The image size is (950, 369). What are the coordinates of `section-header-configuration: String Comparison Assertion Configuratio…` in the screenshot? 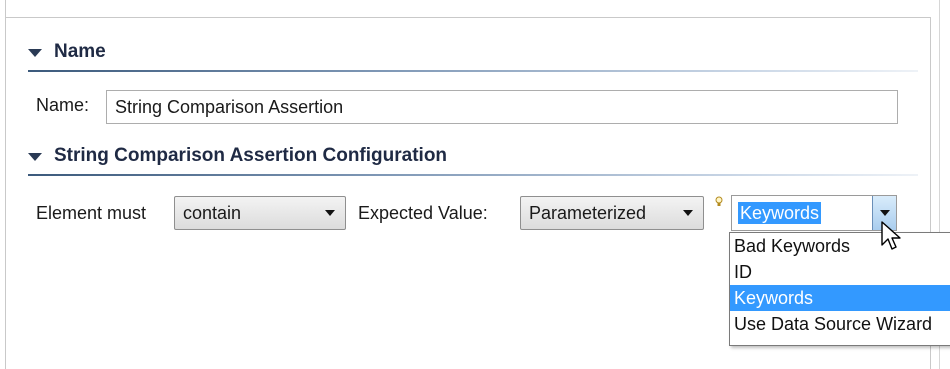 It's located at (237, 156).